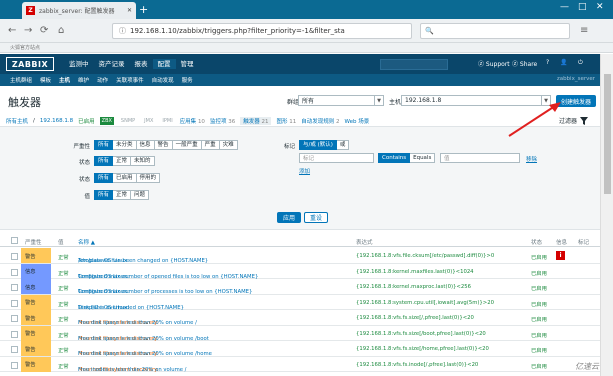  I want to click on web-scenarios-link: Web 场景, so click(357, 121).